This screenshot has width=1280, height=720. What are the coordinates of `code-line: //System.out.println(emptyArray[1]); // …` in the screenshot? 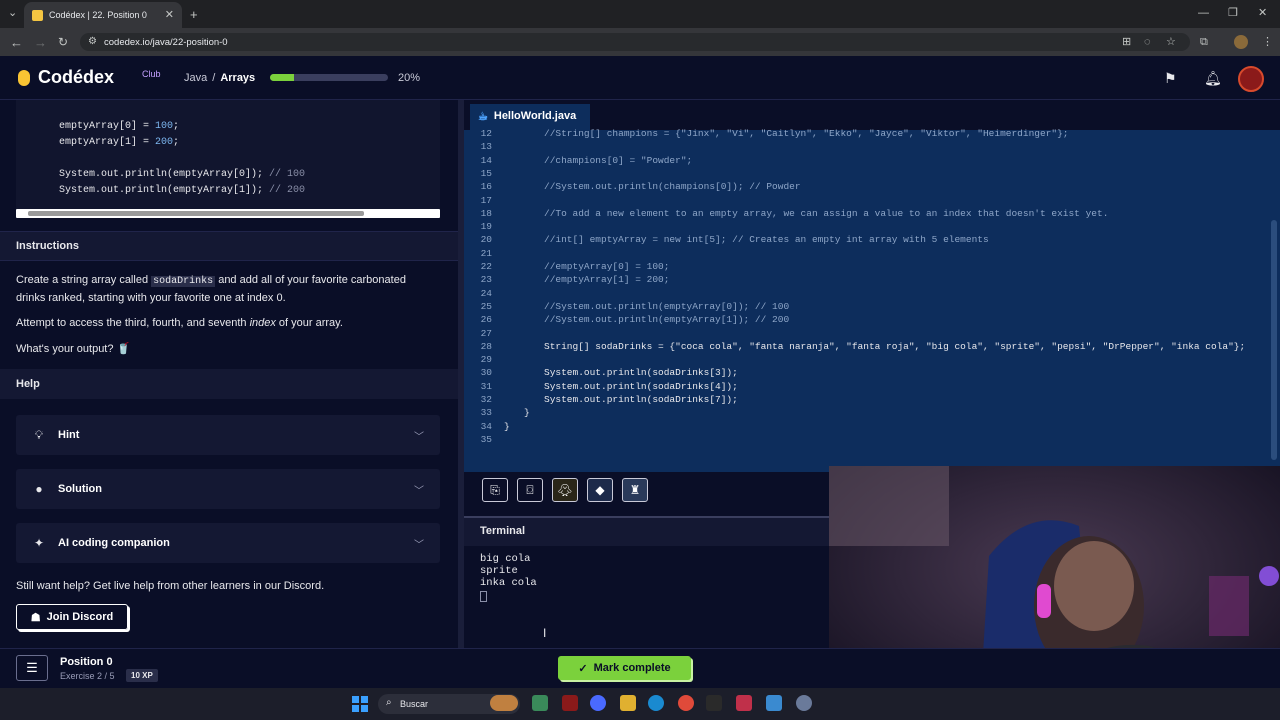 It's located at (667, 320).